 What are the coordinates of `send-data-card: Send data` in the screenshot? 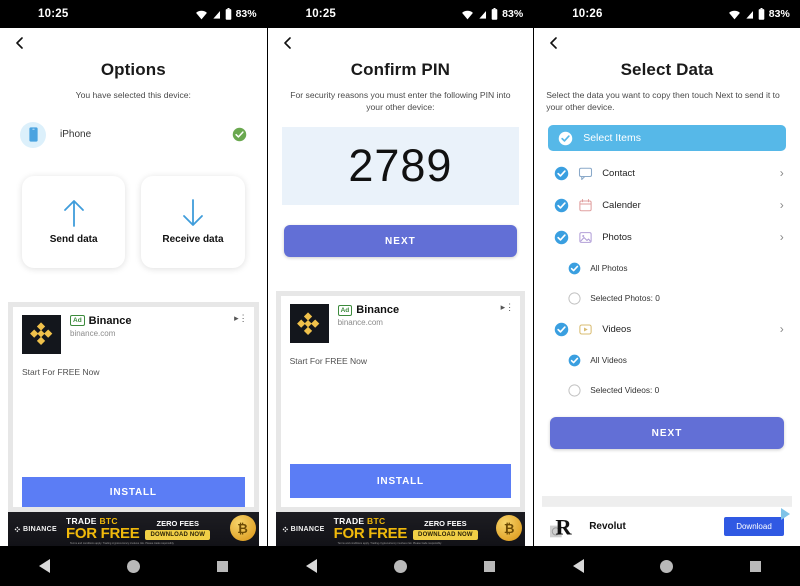 It's located at (74, 221).